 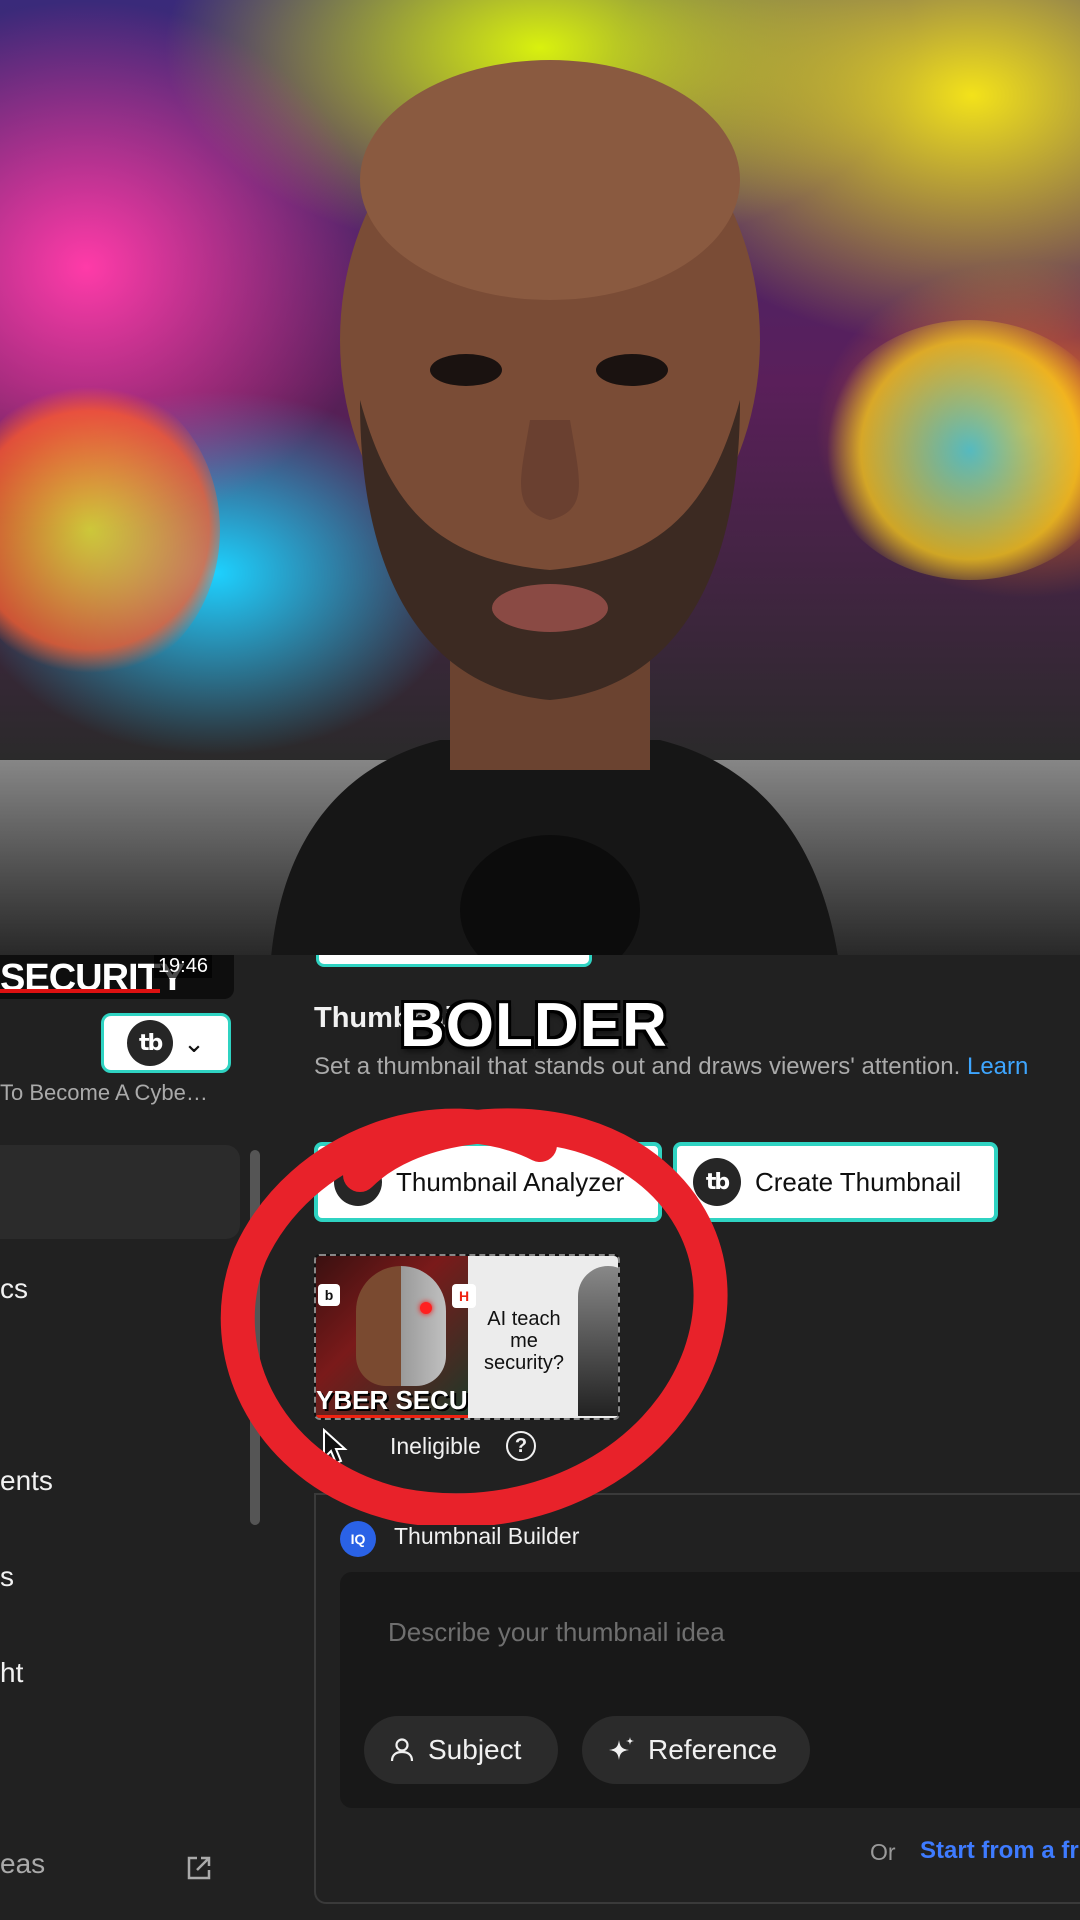 I want to click on previous-tool-button-edge, so click(x=454, y=961).